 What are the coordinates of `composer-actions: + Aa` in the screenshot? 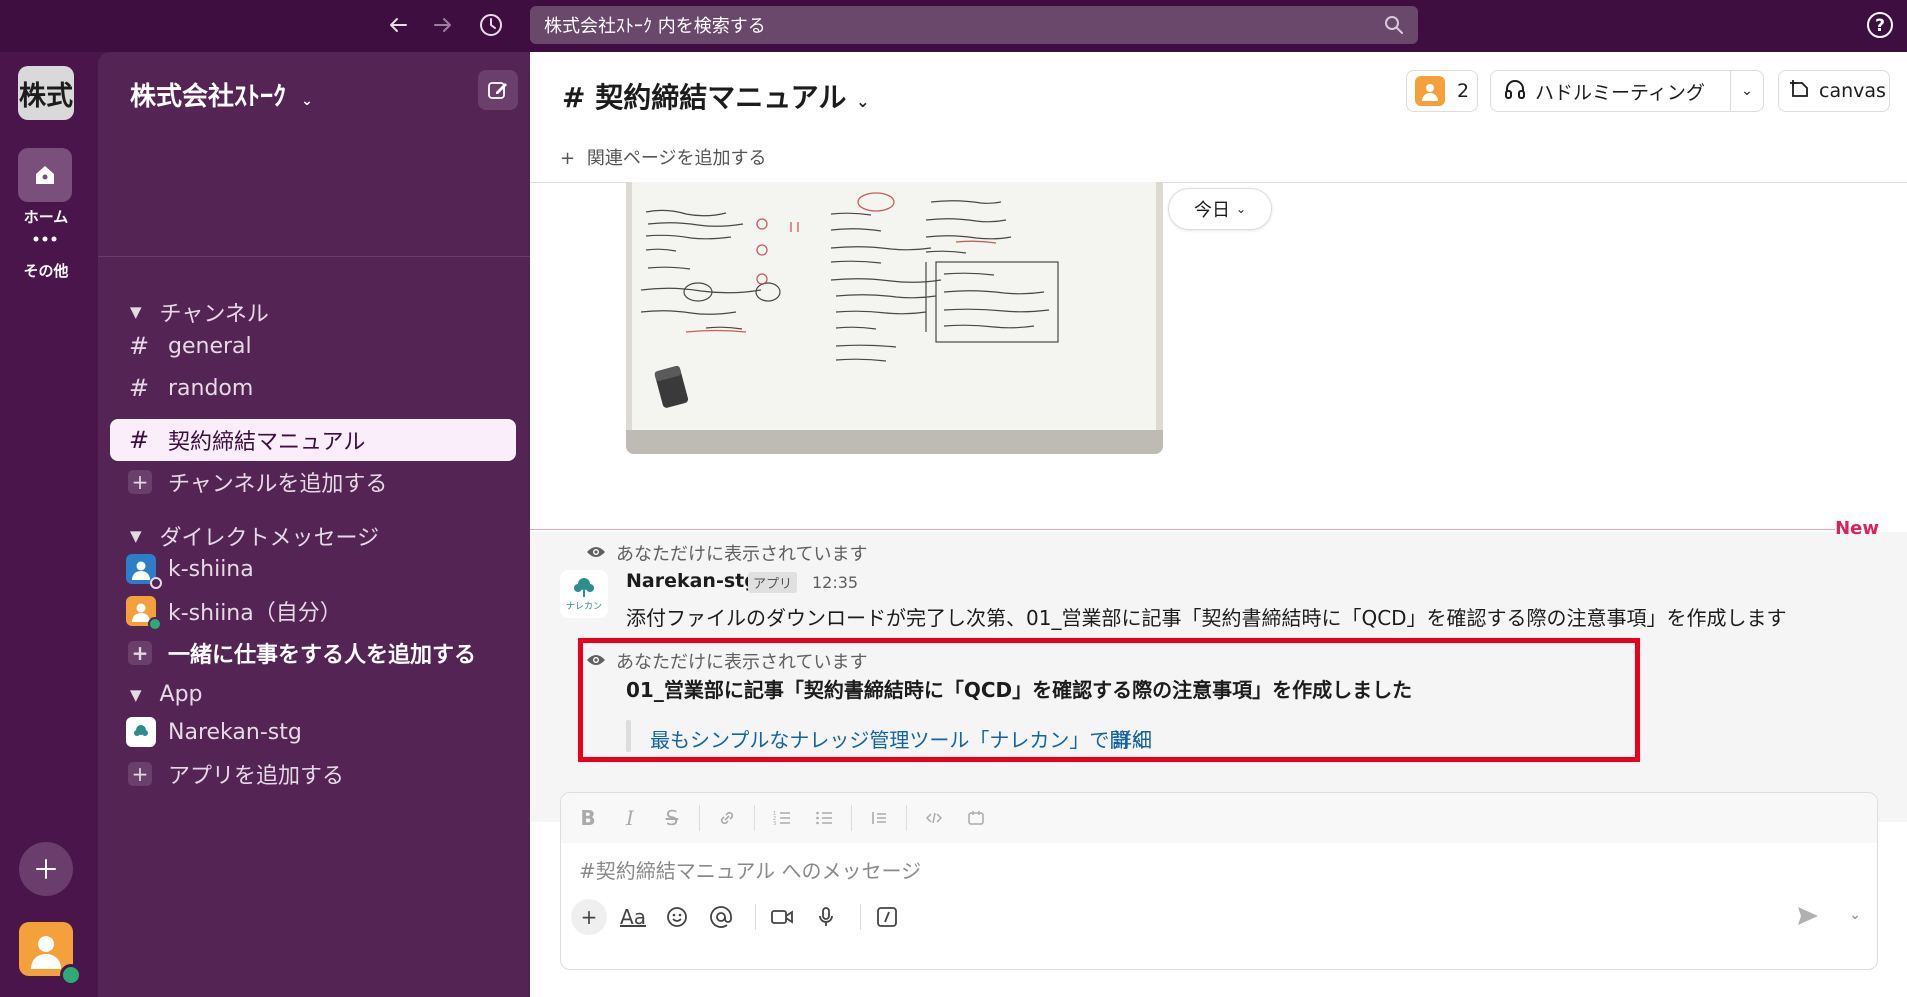 It's located at (742, 917).